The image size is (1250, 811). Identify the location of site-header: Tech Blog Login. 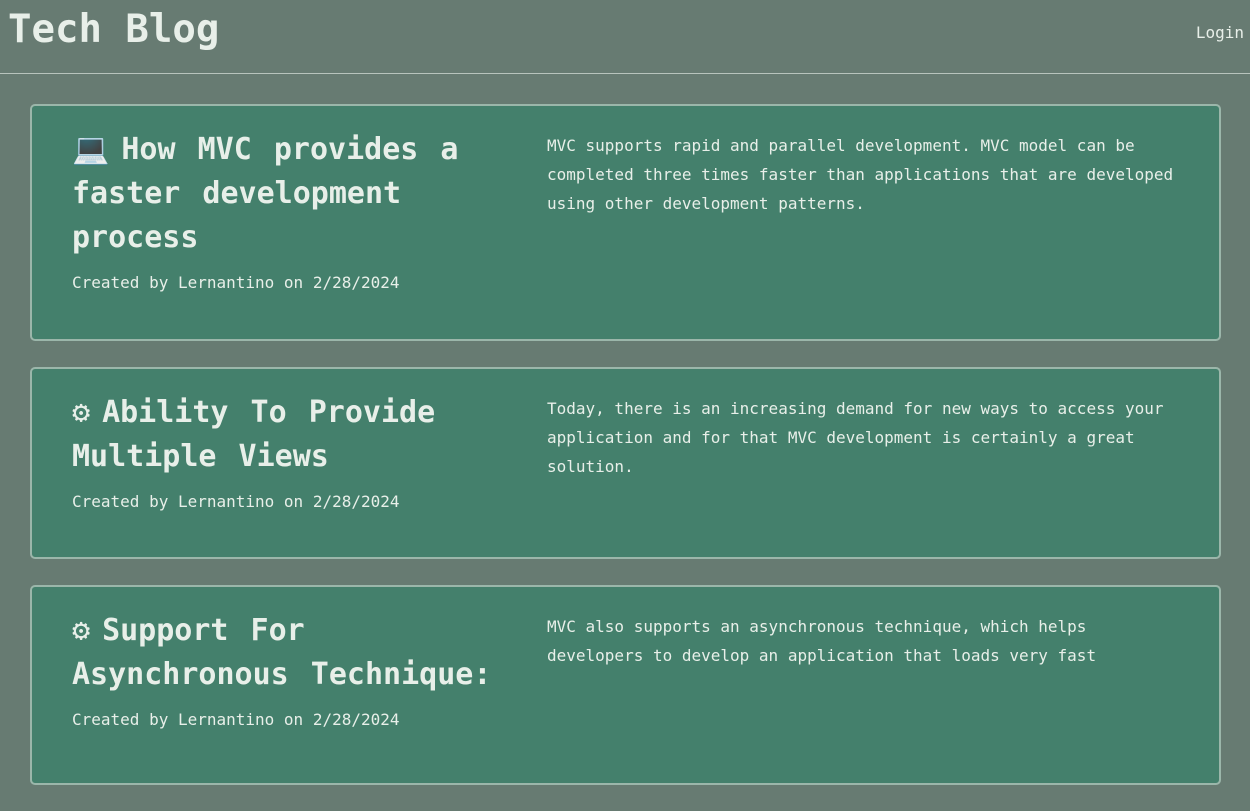
(625, 37).